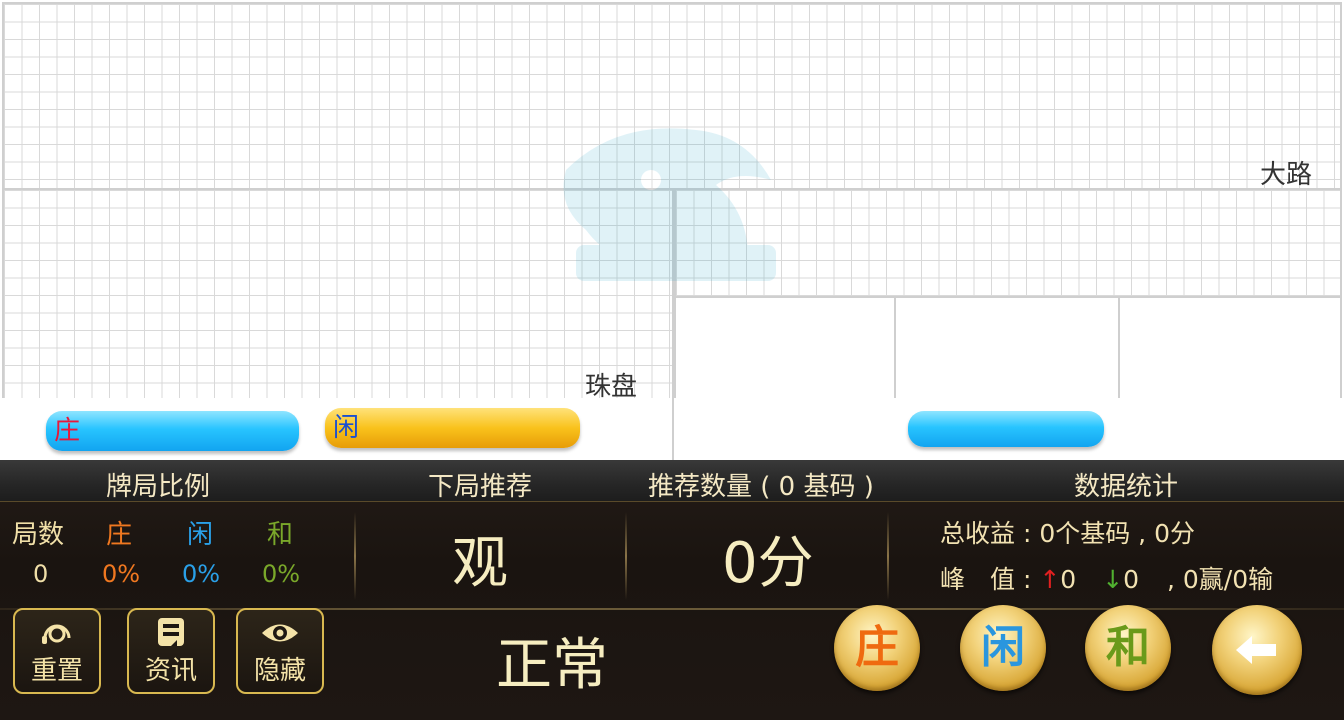 The image size is (1344, 720). I want to click on tie-column-label: 和, so click(280, 535).